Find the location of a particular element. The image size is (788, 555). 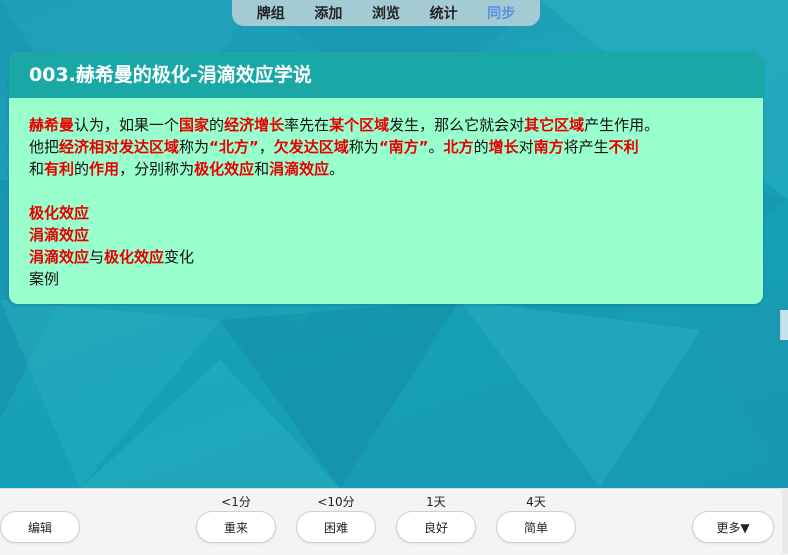

plain-text: 将产生 is located at coordinates (586, 147).